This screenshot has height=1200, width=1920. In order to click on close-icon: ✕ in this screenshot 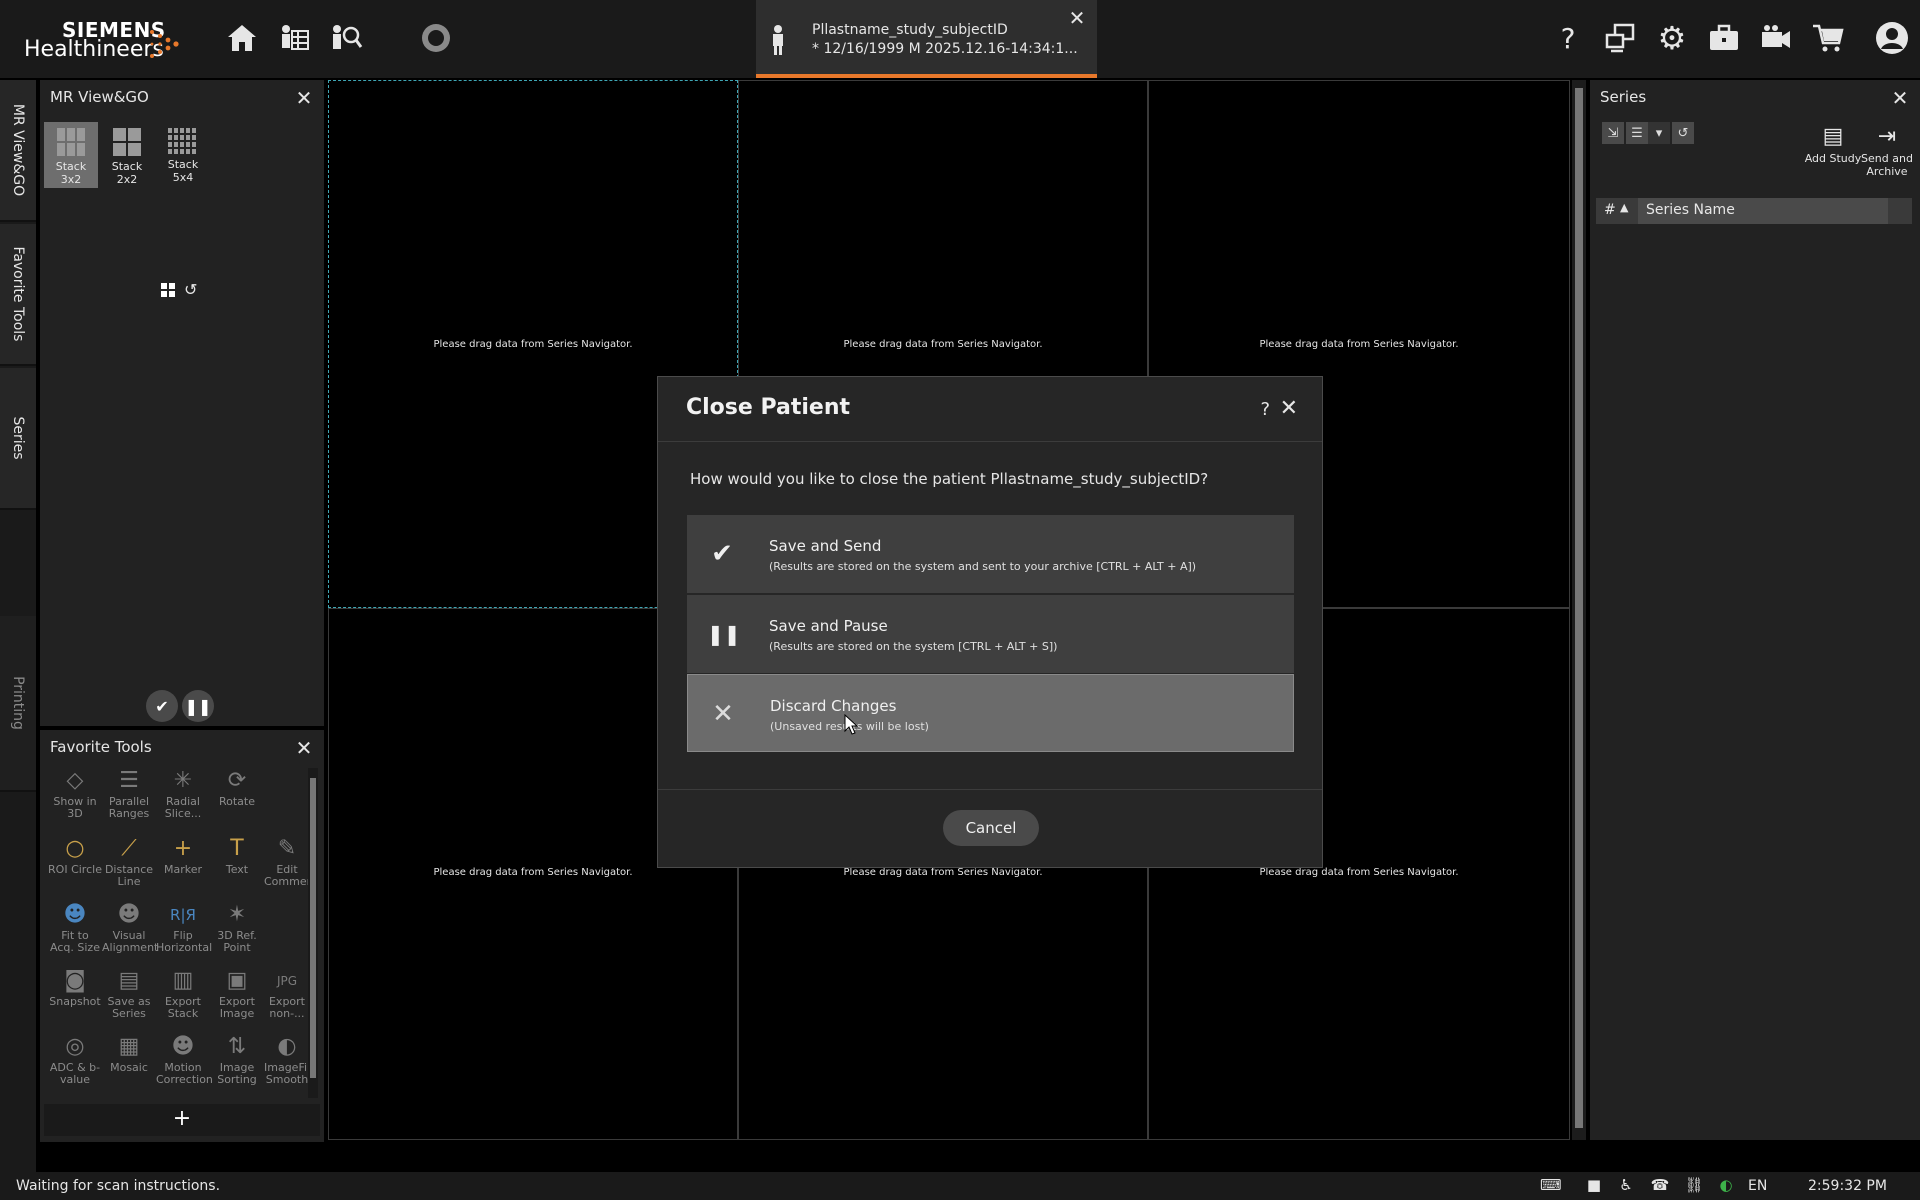, I will do `click(1289, 408)`.